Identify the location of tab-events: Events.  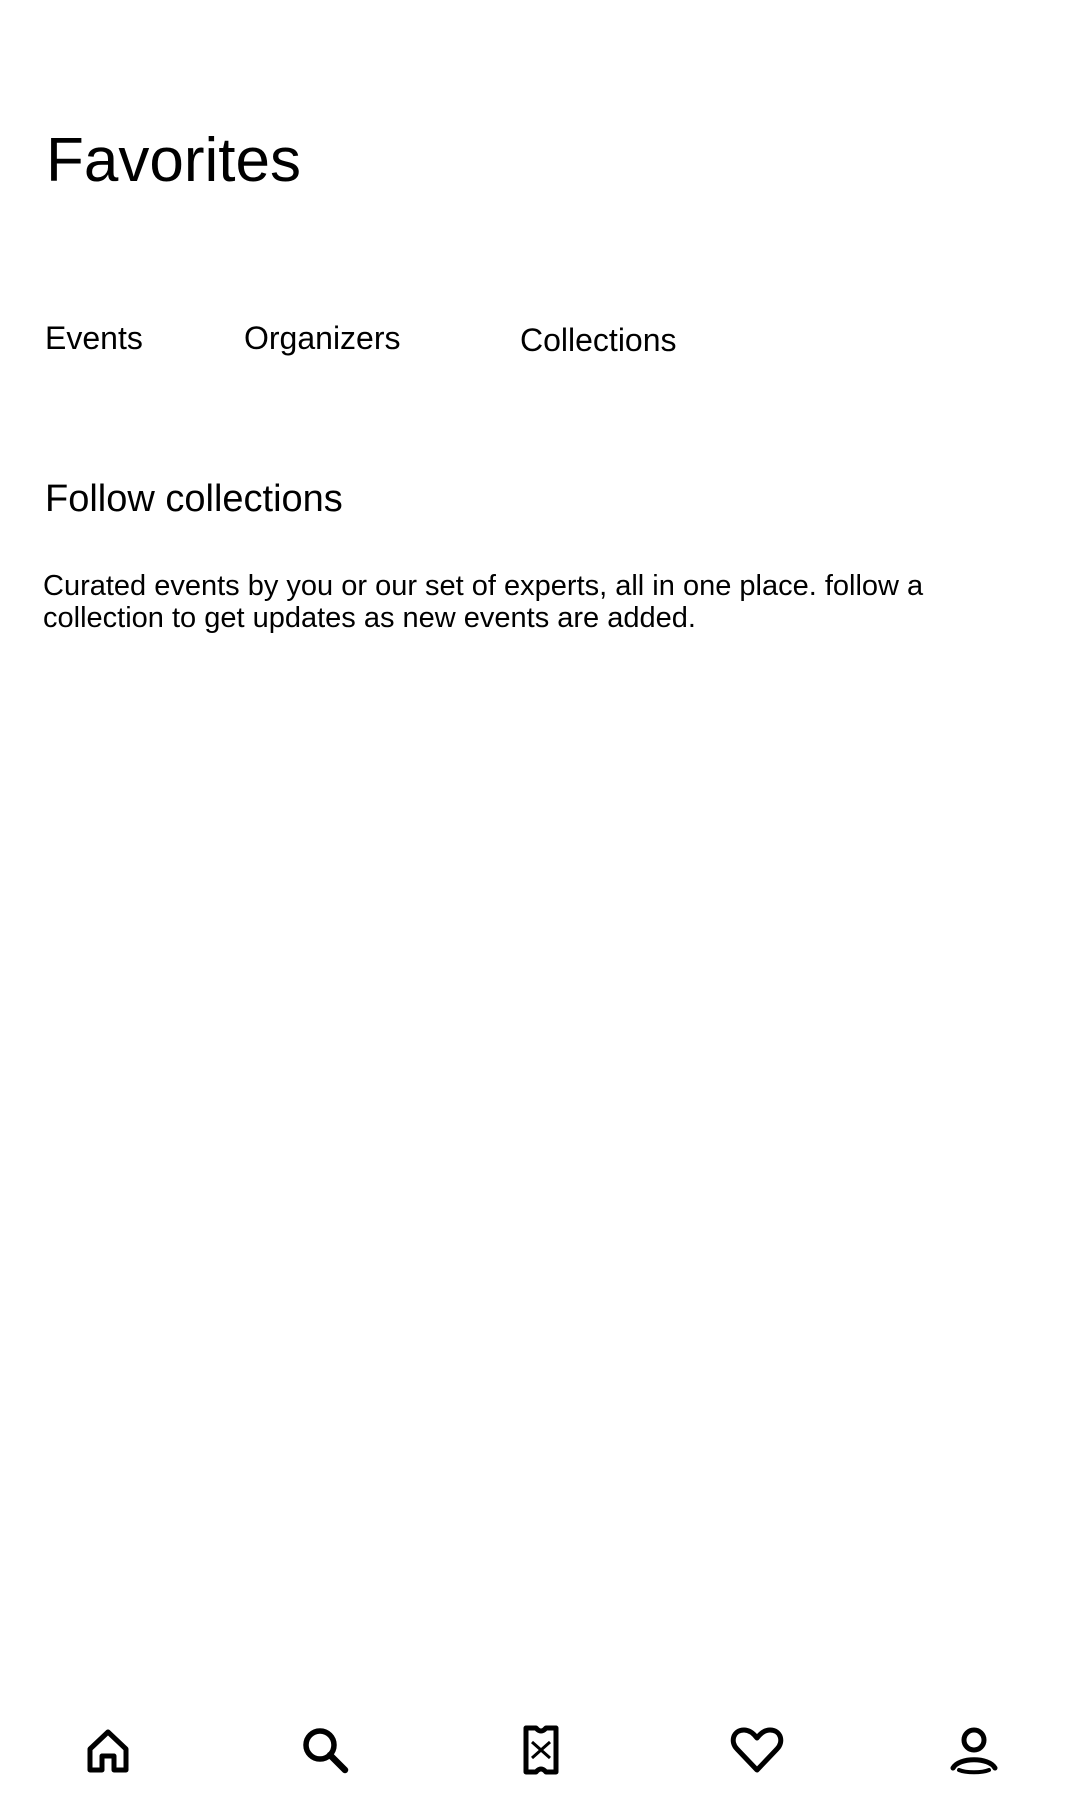
(94, 338).